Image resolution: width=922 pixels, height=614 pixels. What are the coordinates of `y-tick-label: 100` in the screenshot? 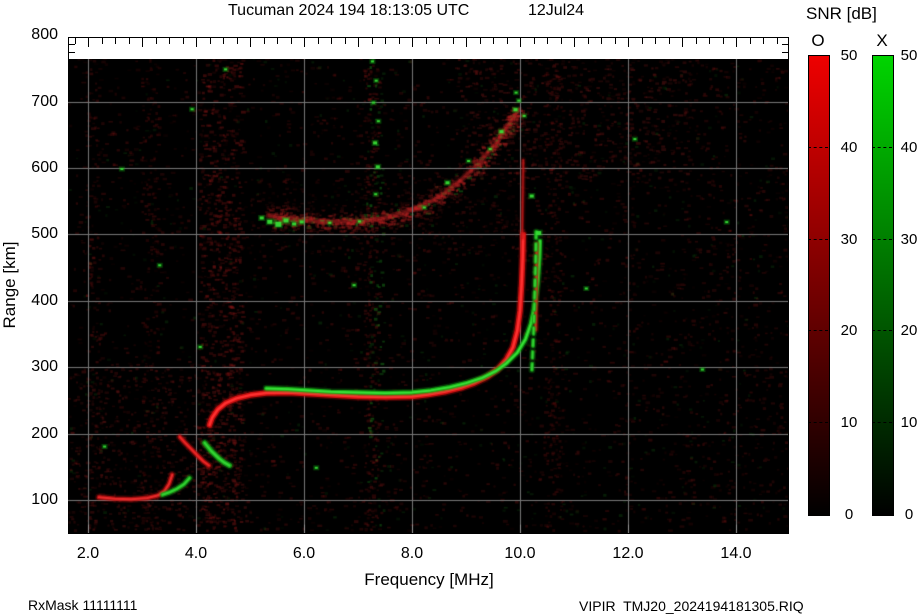 It's located at (44, 499).